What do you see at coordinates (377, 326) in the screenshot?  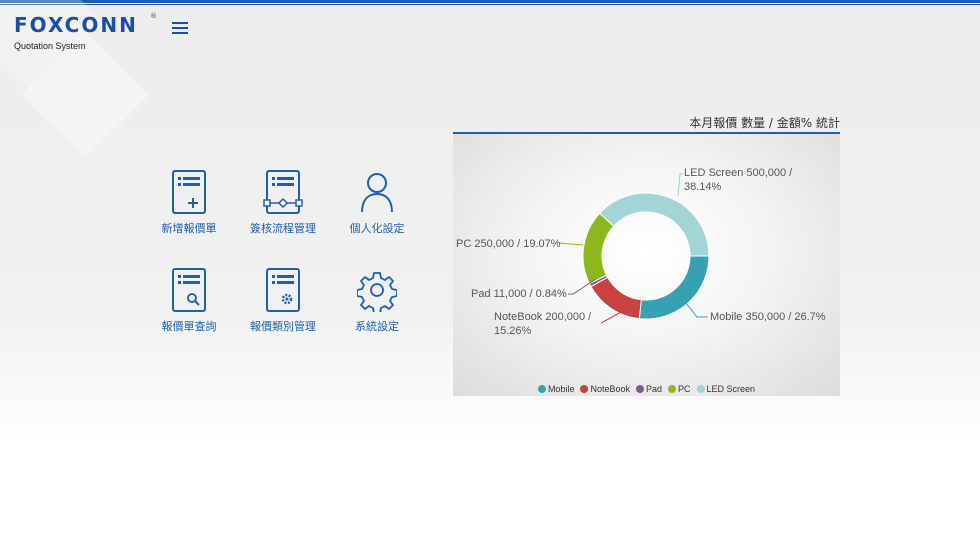 I see `tile-label: 系統設定` at bounding box center [377, 326].